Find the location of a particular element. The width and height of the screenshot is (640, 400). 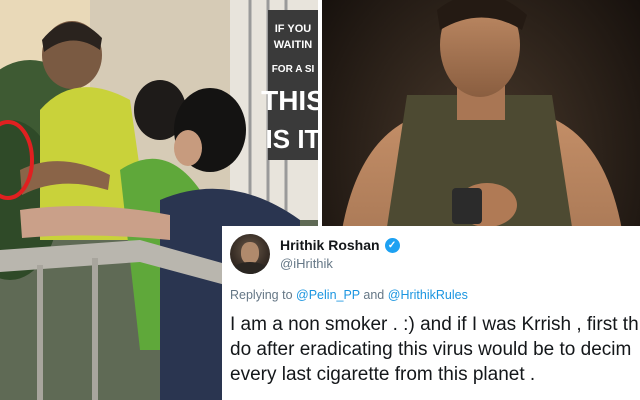

replying-prefix: Replying to is located at coordinates (261, 295).